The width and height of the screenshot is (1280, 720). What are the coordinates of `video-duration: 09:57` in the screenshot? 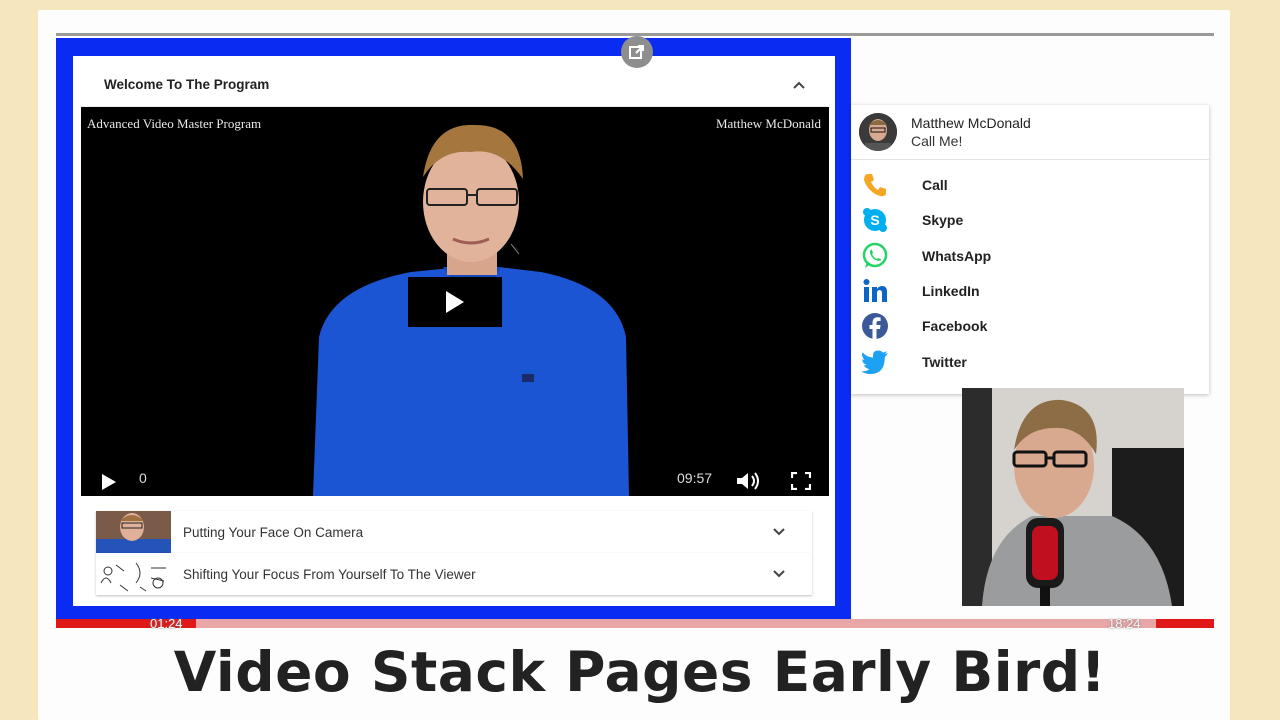 It's located at (695, 478).